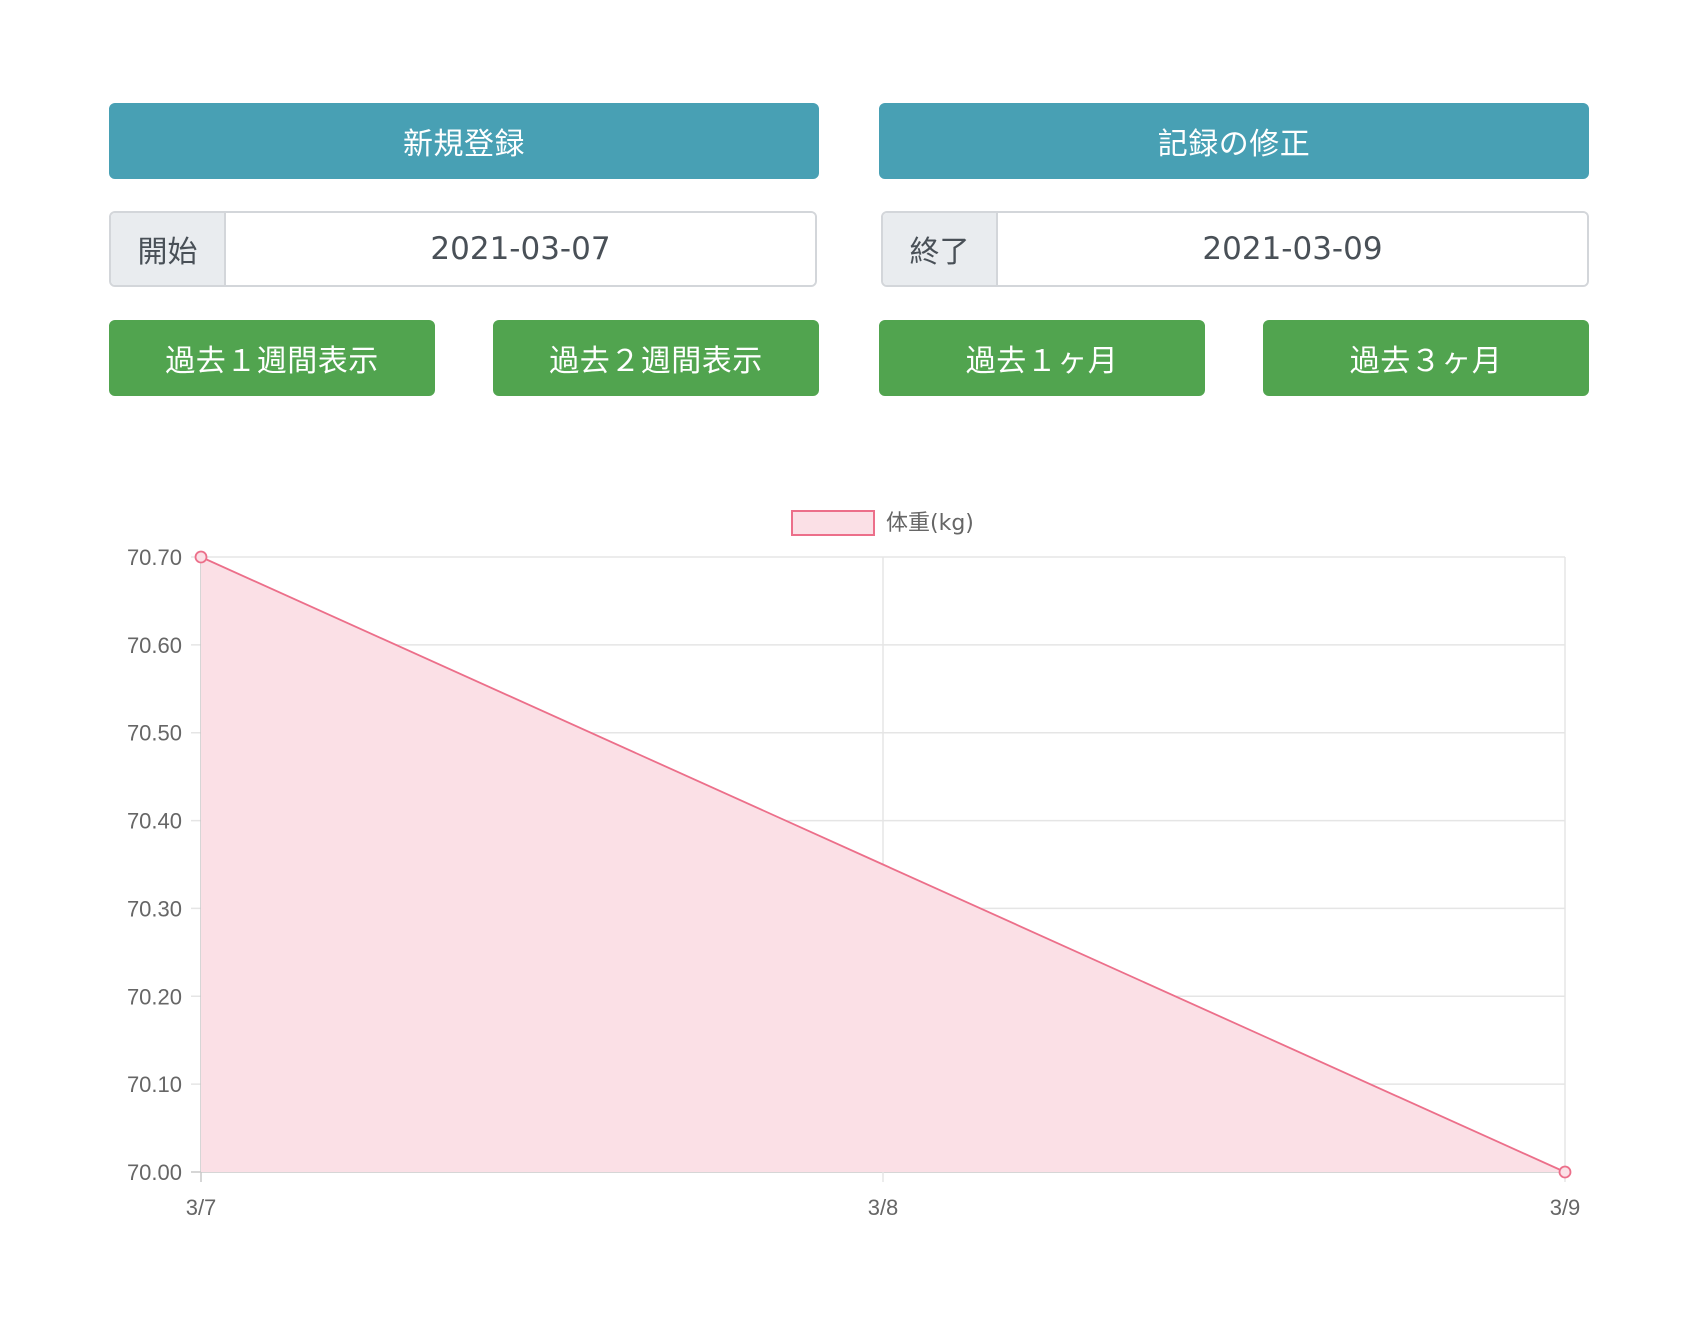  Describe the element at coordinates (656, 358) in the screenshot. I see `past-2-weeks-button: 過去２週間表示` at that location.